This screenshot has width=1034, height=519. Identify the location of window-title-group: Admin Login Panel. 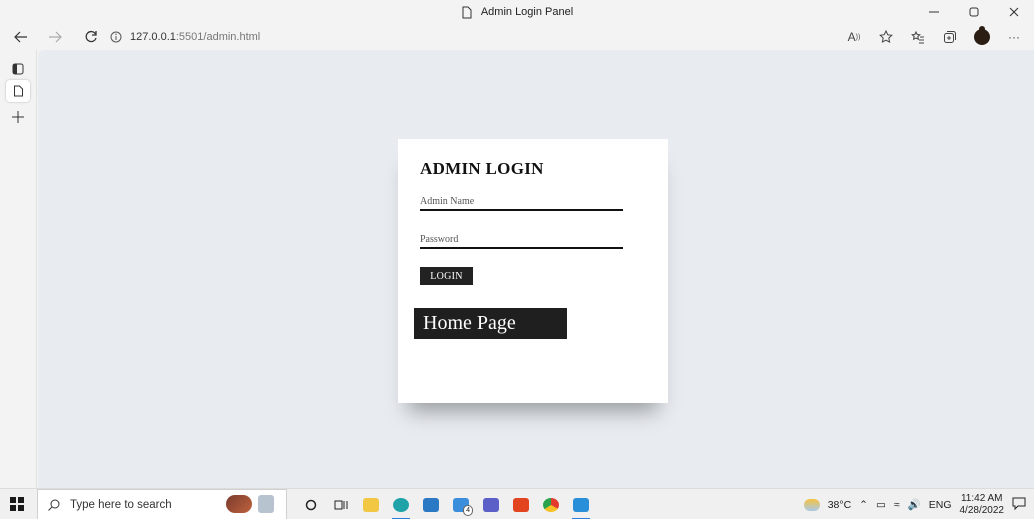
(517, 12).